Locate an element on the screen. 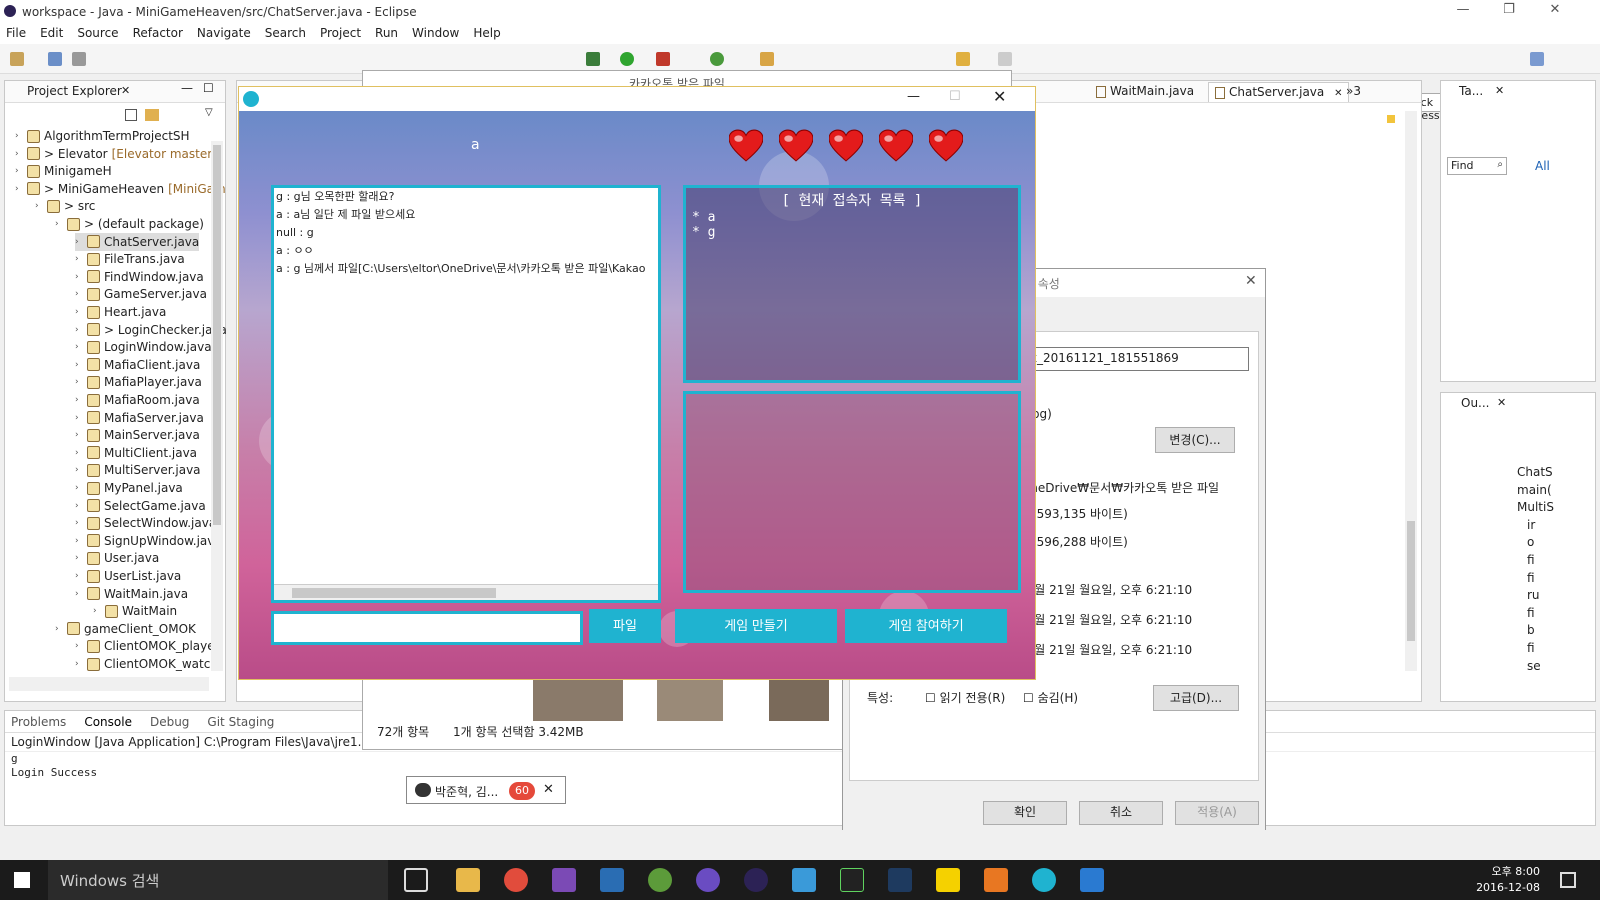 This screenshot has height=900, width=1600. task-view-icon is located at coordinates (416, 880).